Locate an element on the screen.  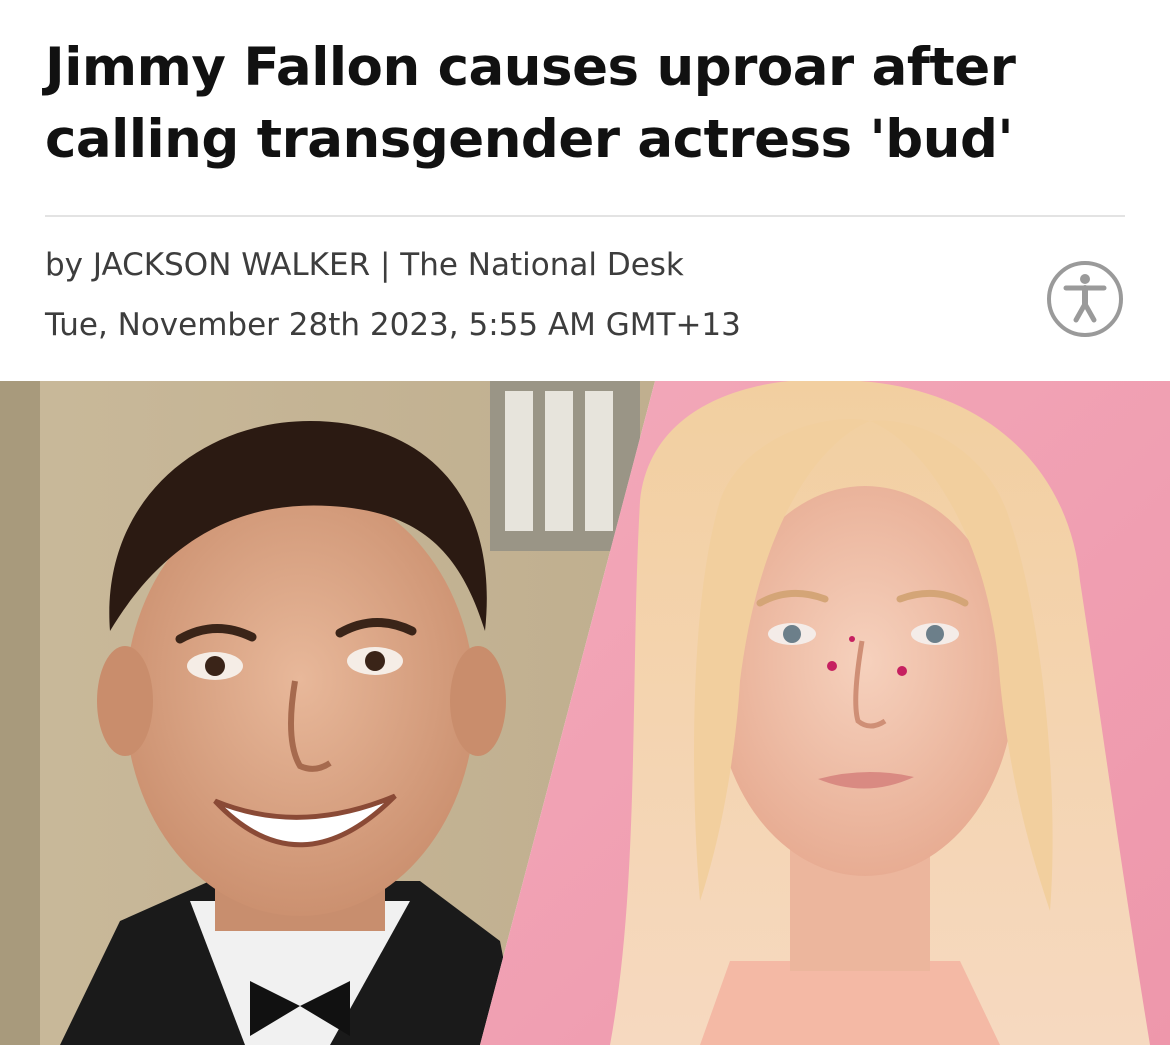
author-link: JACKSON WALKER is located at coordinates (231, 265).